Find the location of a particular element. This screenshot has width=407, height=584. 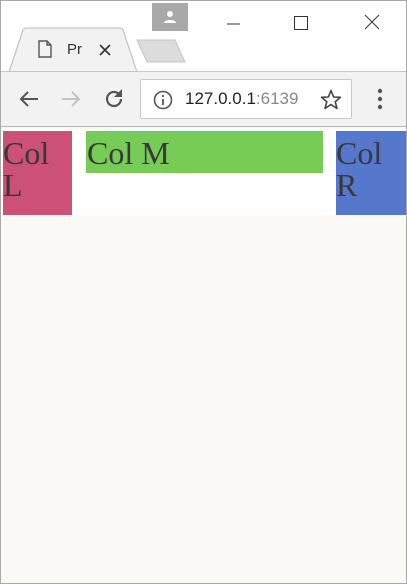

person-icon is located at coordinates (170, 17).